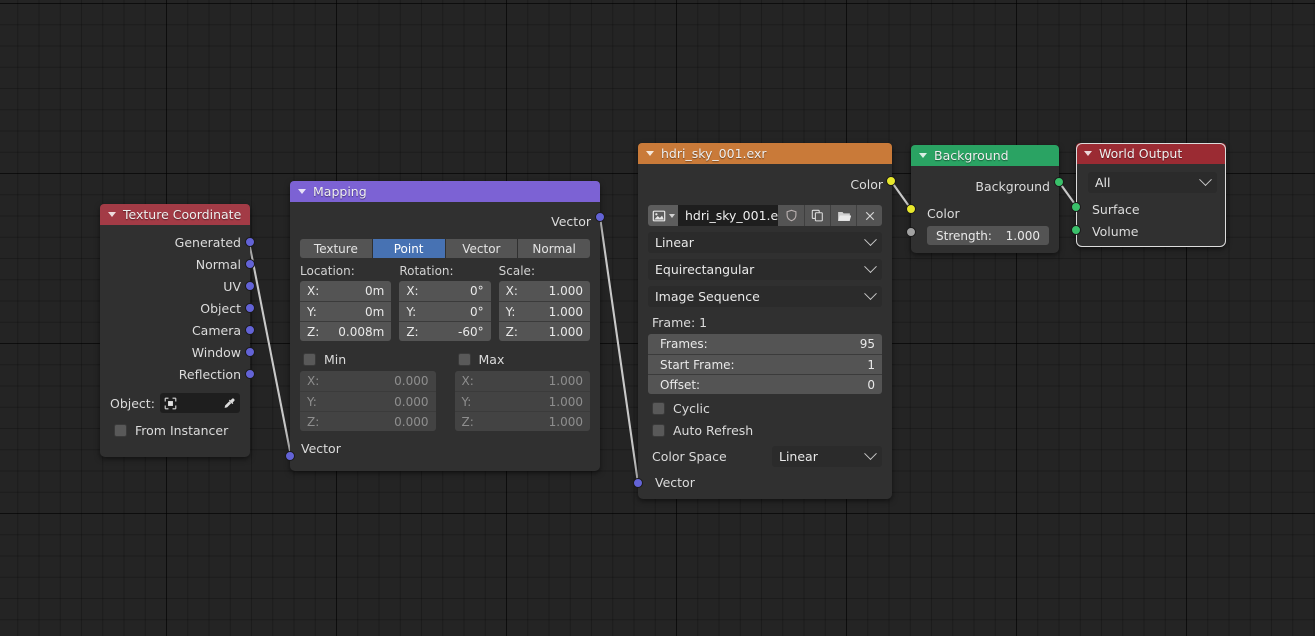  Describe the element at coordinates (565, 421) in the screenshot. I see `max-z-value: 1.000` at that location.